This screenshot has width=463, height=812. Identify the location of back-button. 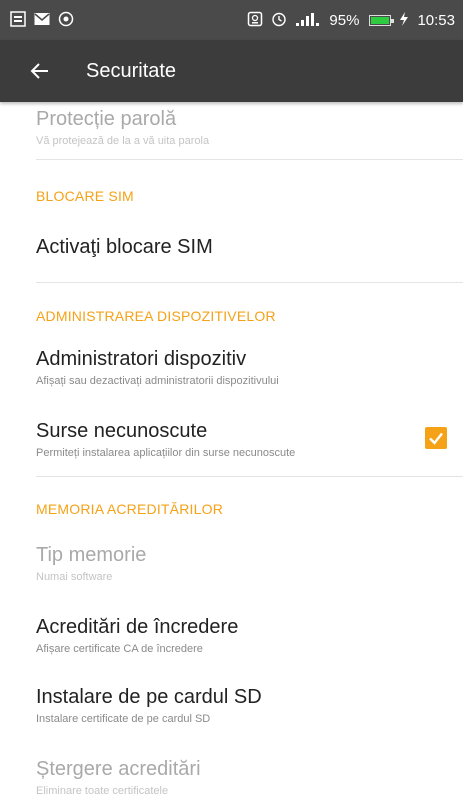
(40, 71).